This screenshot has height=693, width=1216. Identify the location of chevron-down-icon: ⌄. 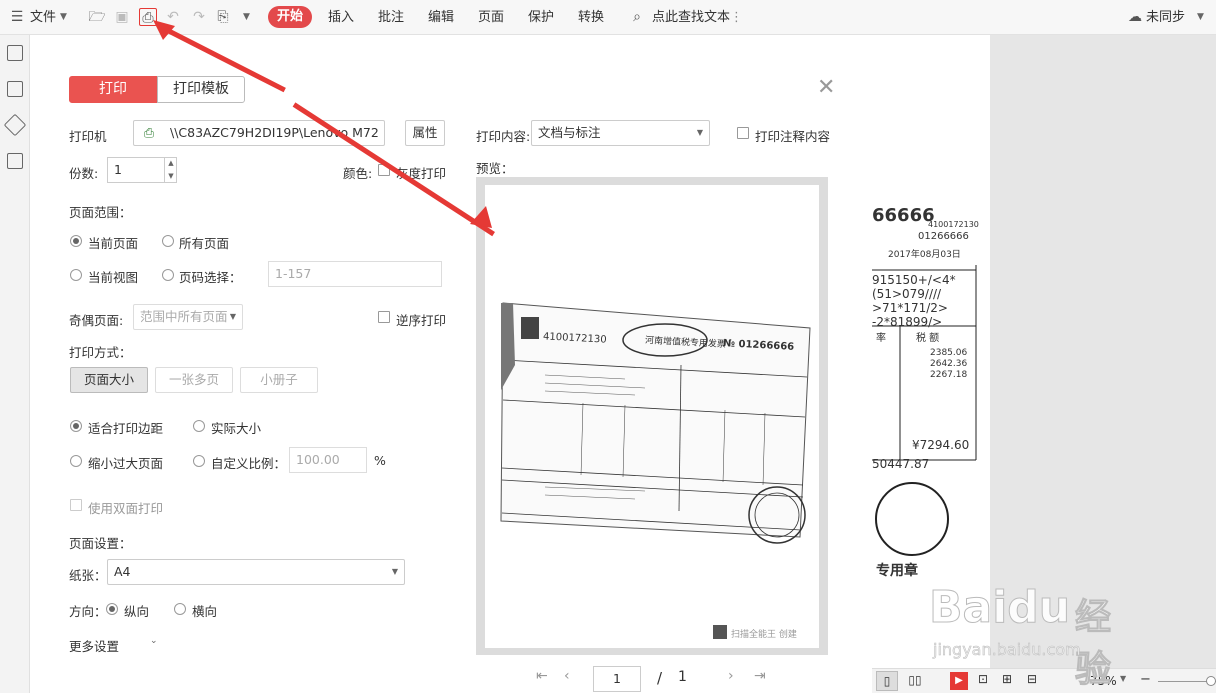
(154, 641).